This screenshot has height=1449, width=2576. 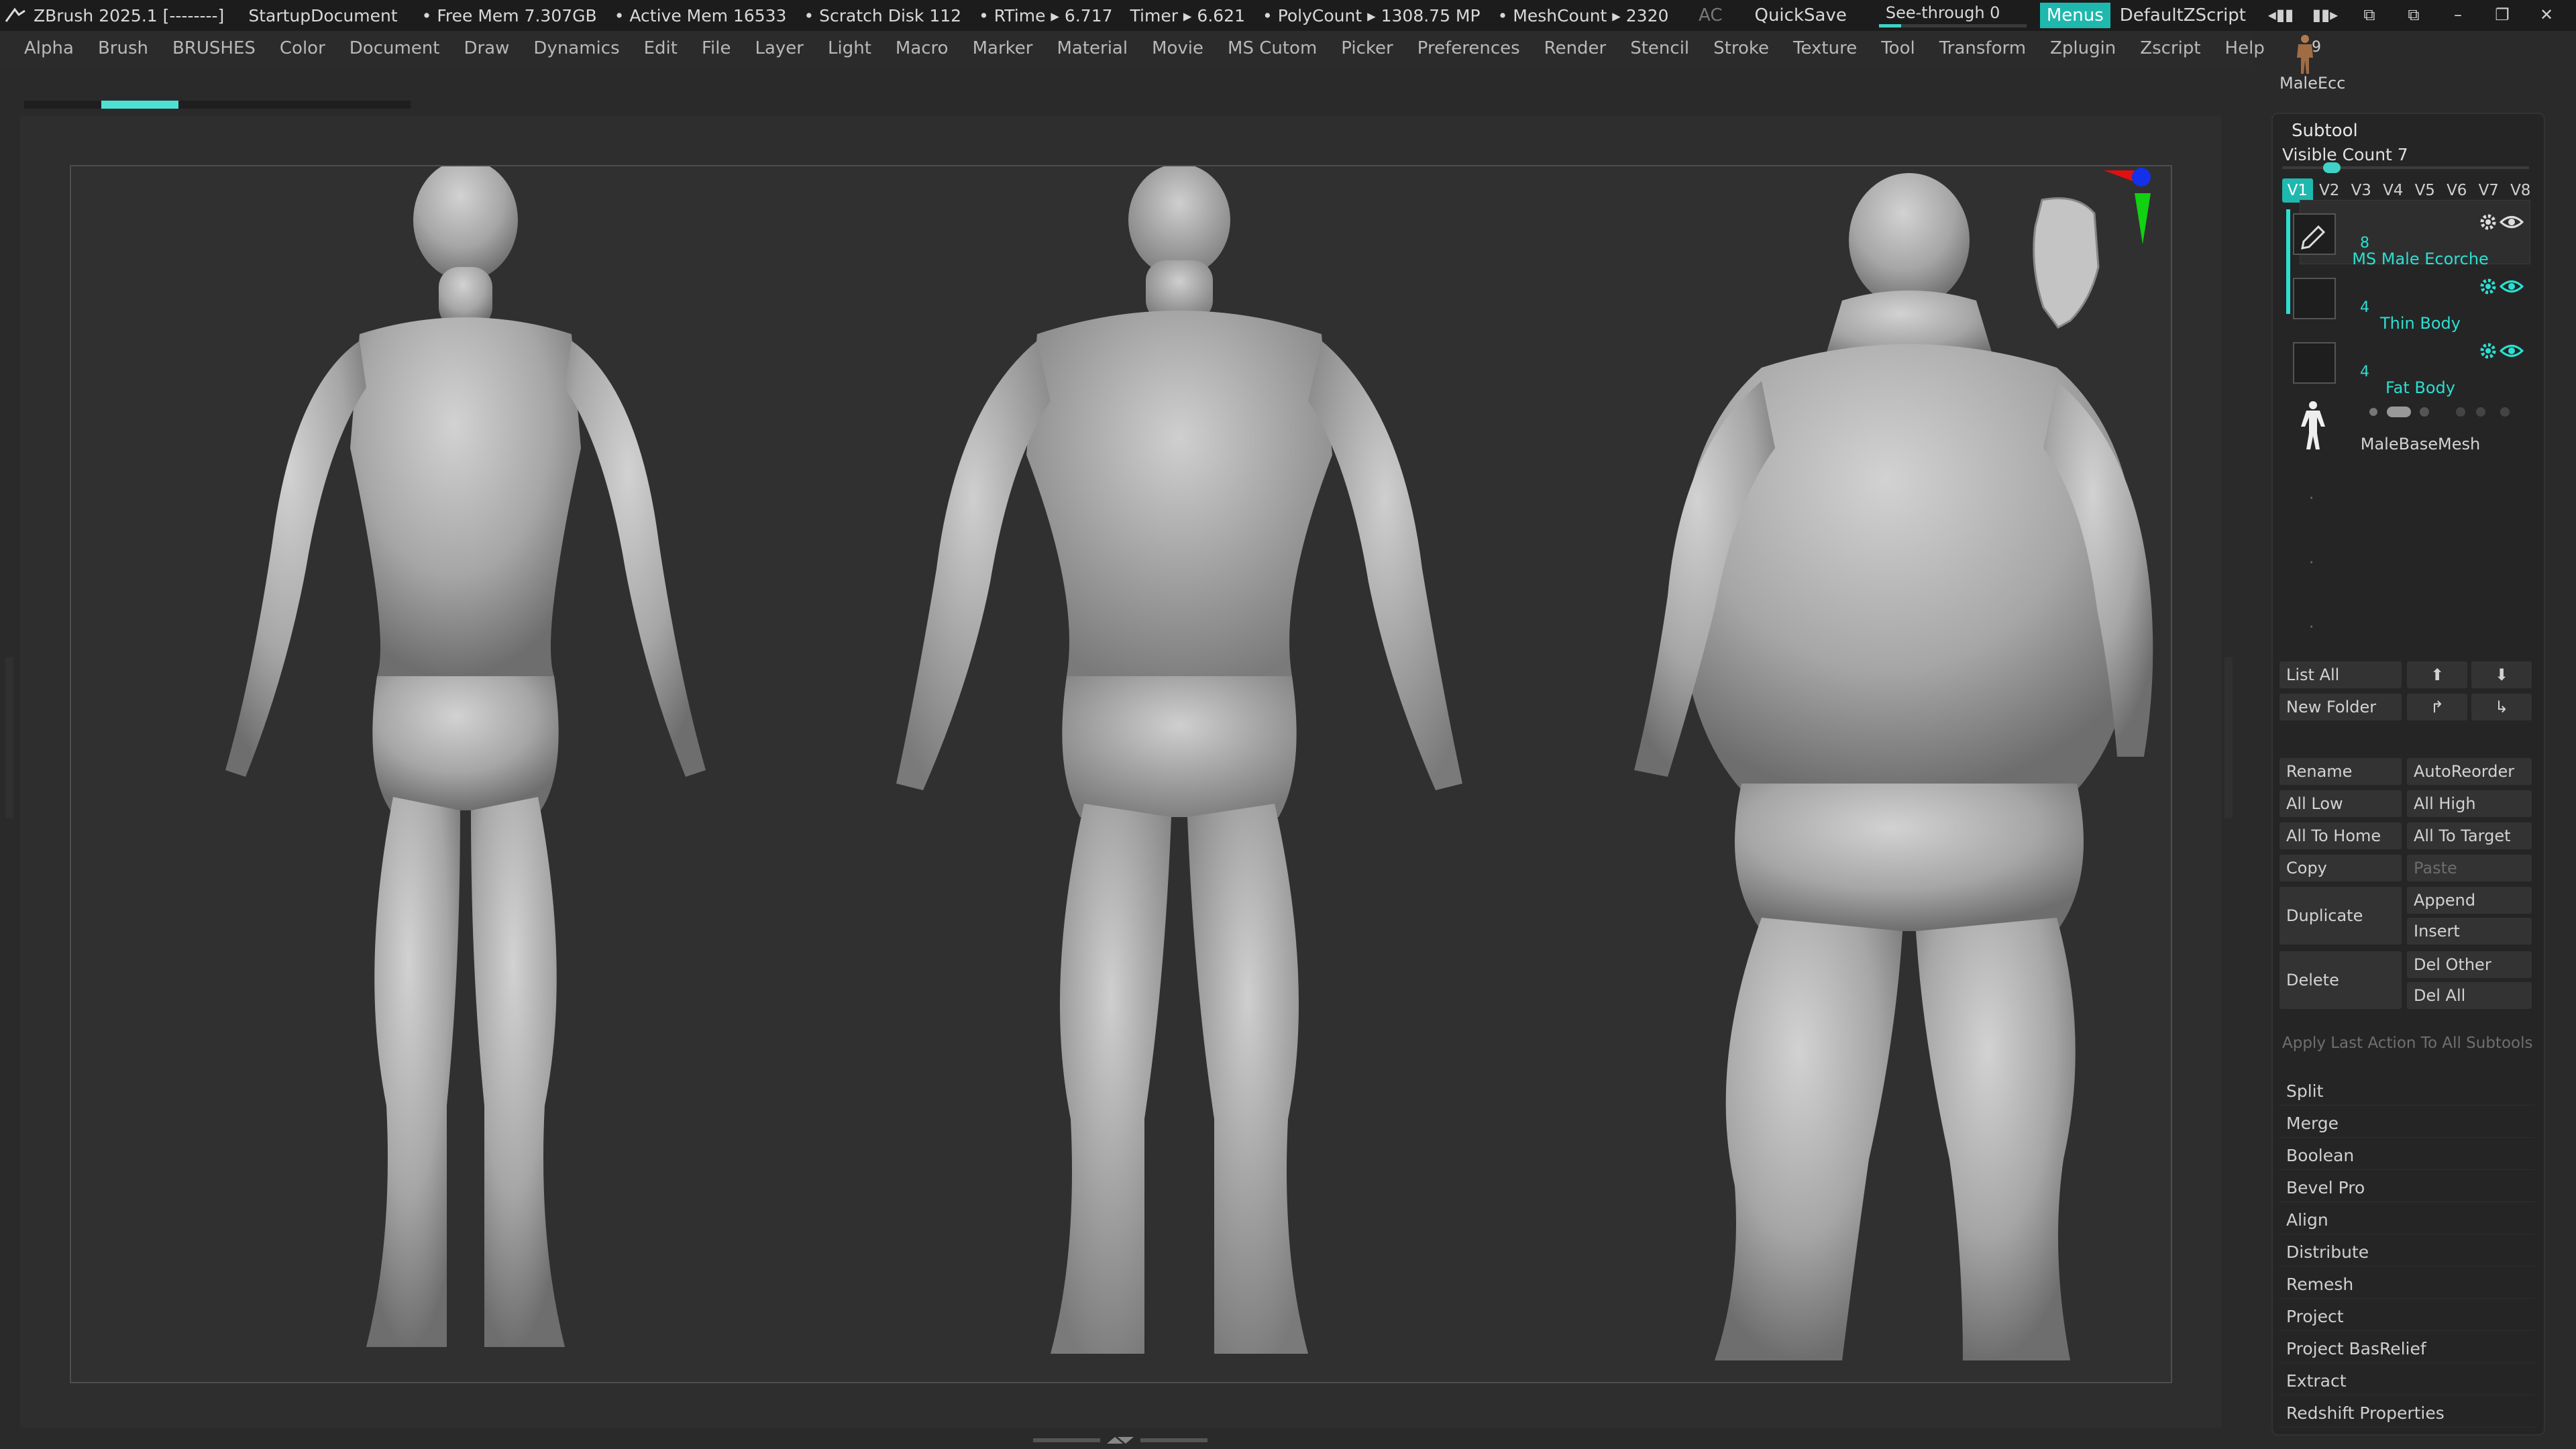 What do you see at coordinates (2437, 707) in the screenshot?
I see `move-up-icon: ↱` at bounding box center [2437, 707].